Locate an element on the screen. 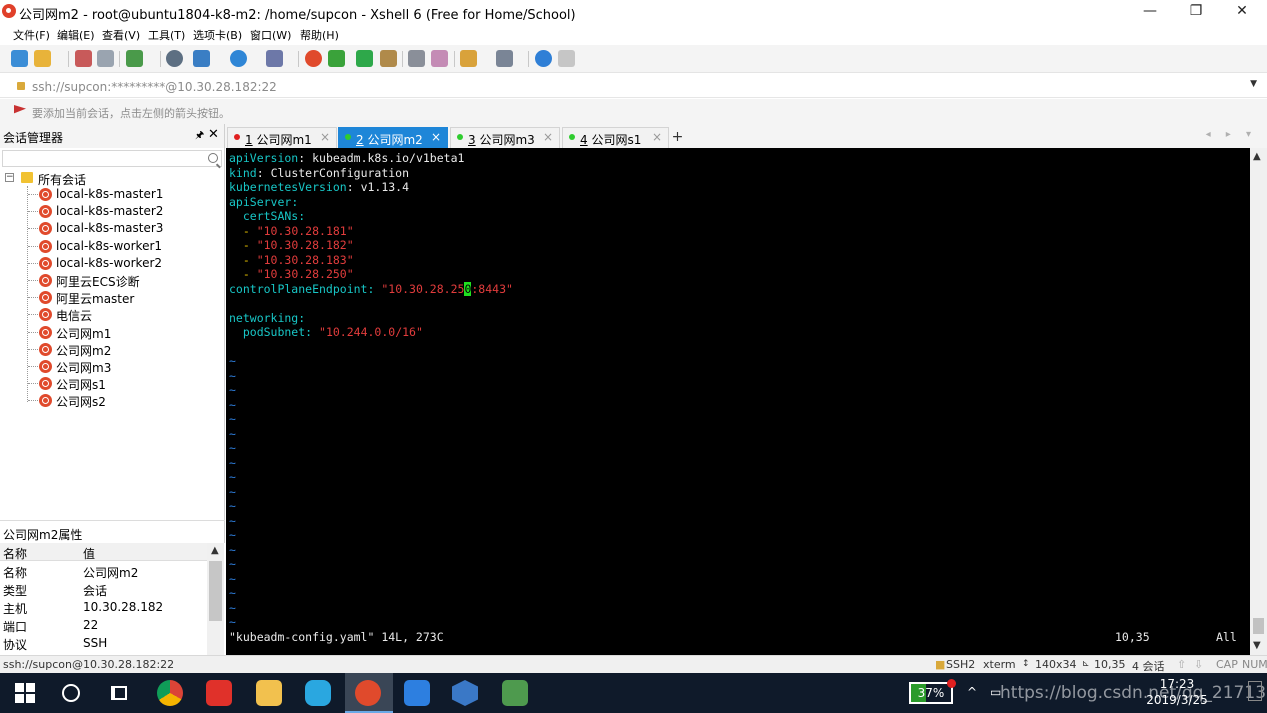  close-icon: ✕ is located at coordinates (213, 134).